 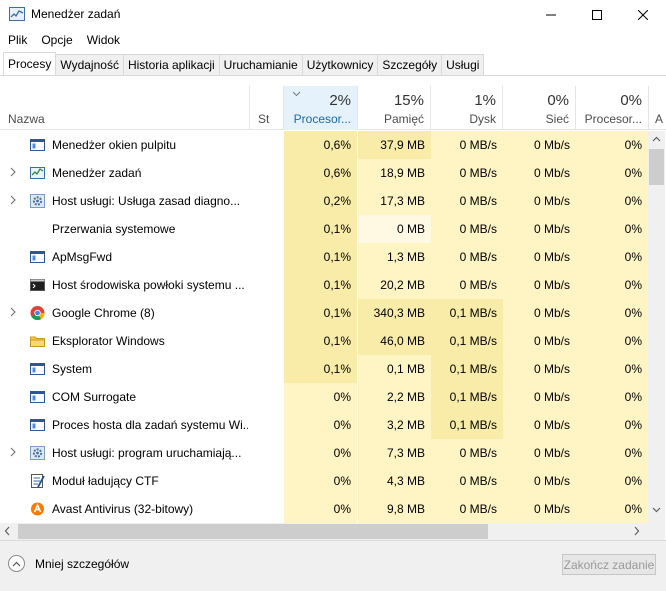 I want to click on close-icon, so click(x=643, y=15).